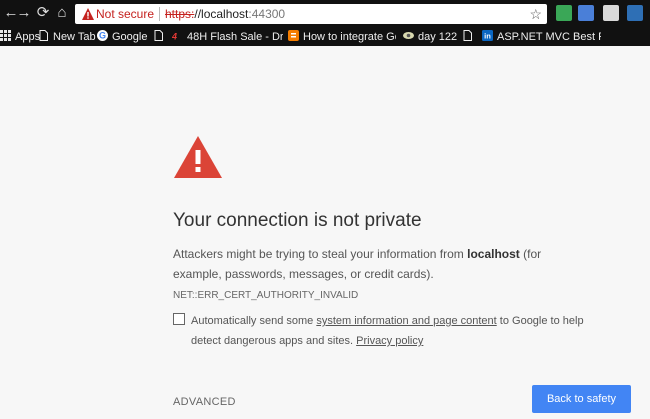 Image resolution: width=650 pixels, height=419 pixels. Describe the element at coordinates (198, 157) in the screenshot. I see `error-warning-icon` at that location.